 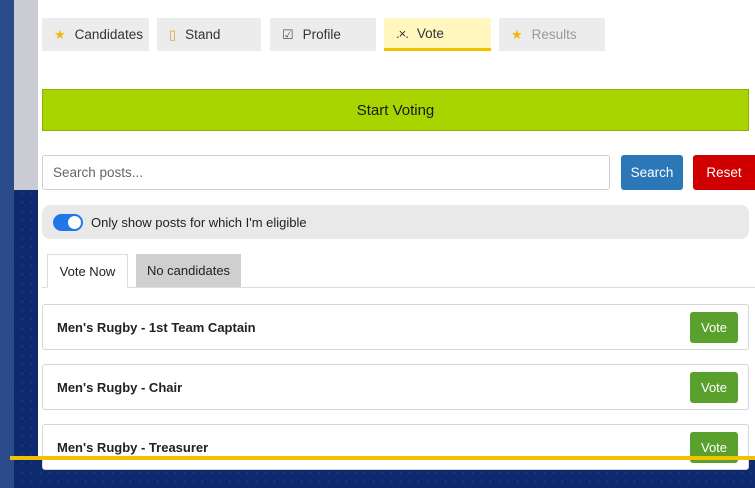 I want to click on eligibility-filter: Only show posts for which I'm eligible, so click(x=395, y=222).